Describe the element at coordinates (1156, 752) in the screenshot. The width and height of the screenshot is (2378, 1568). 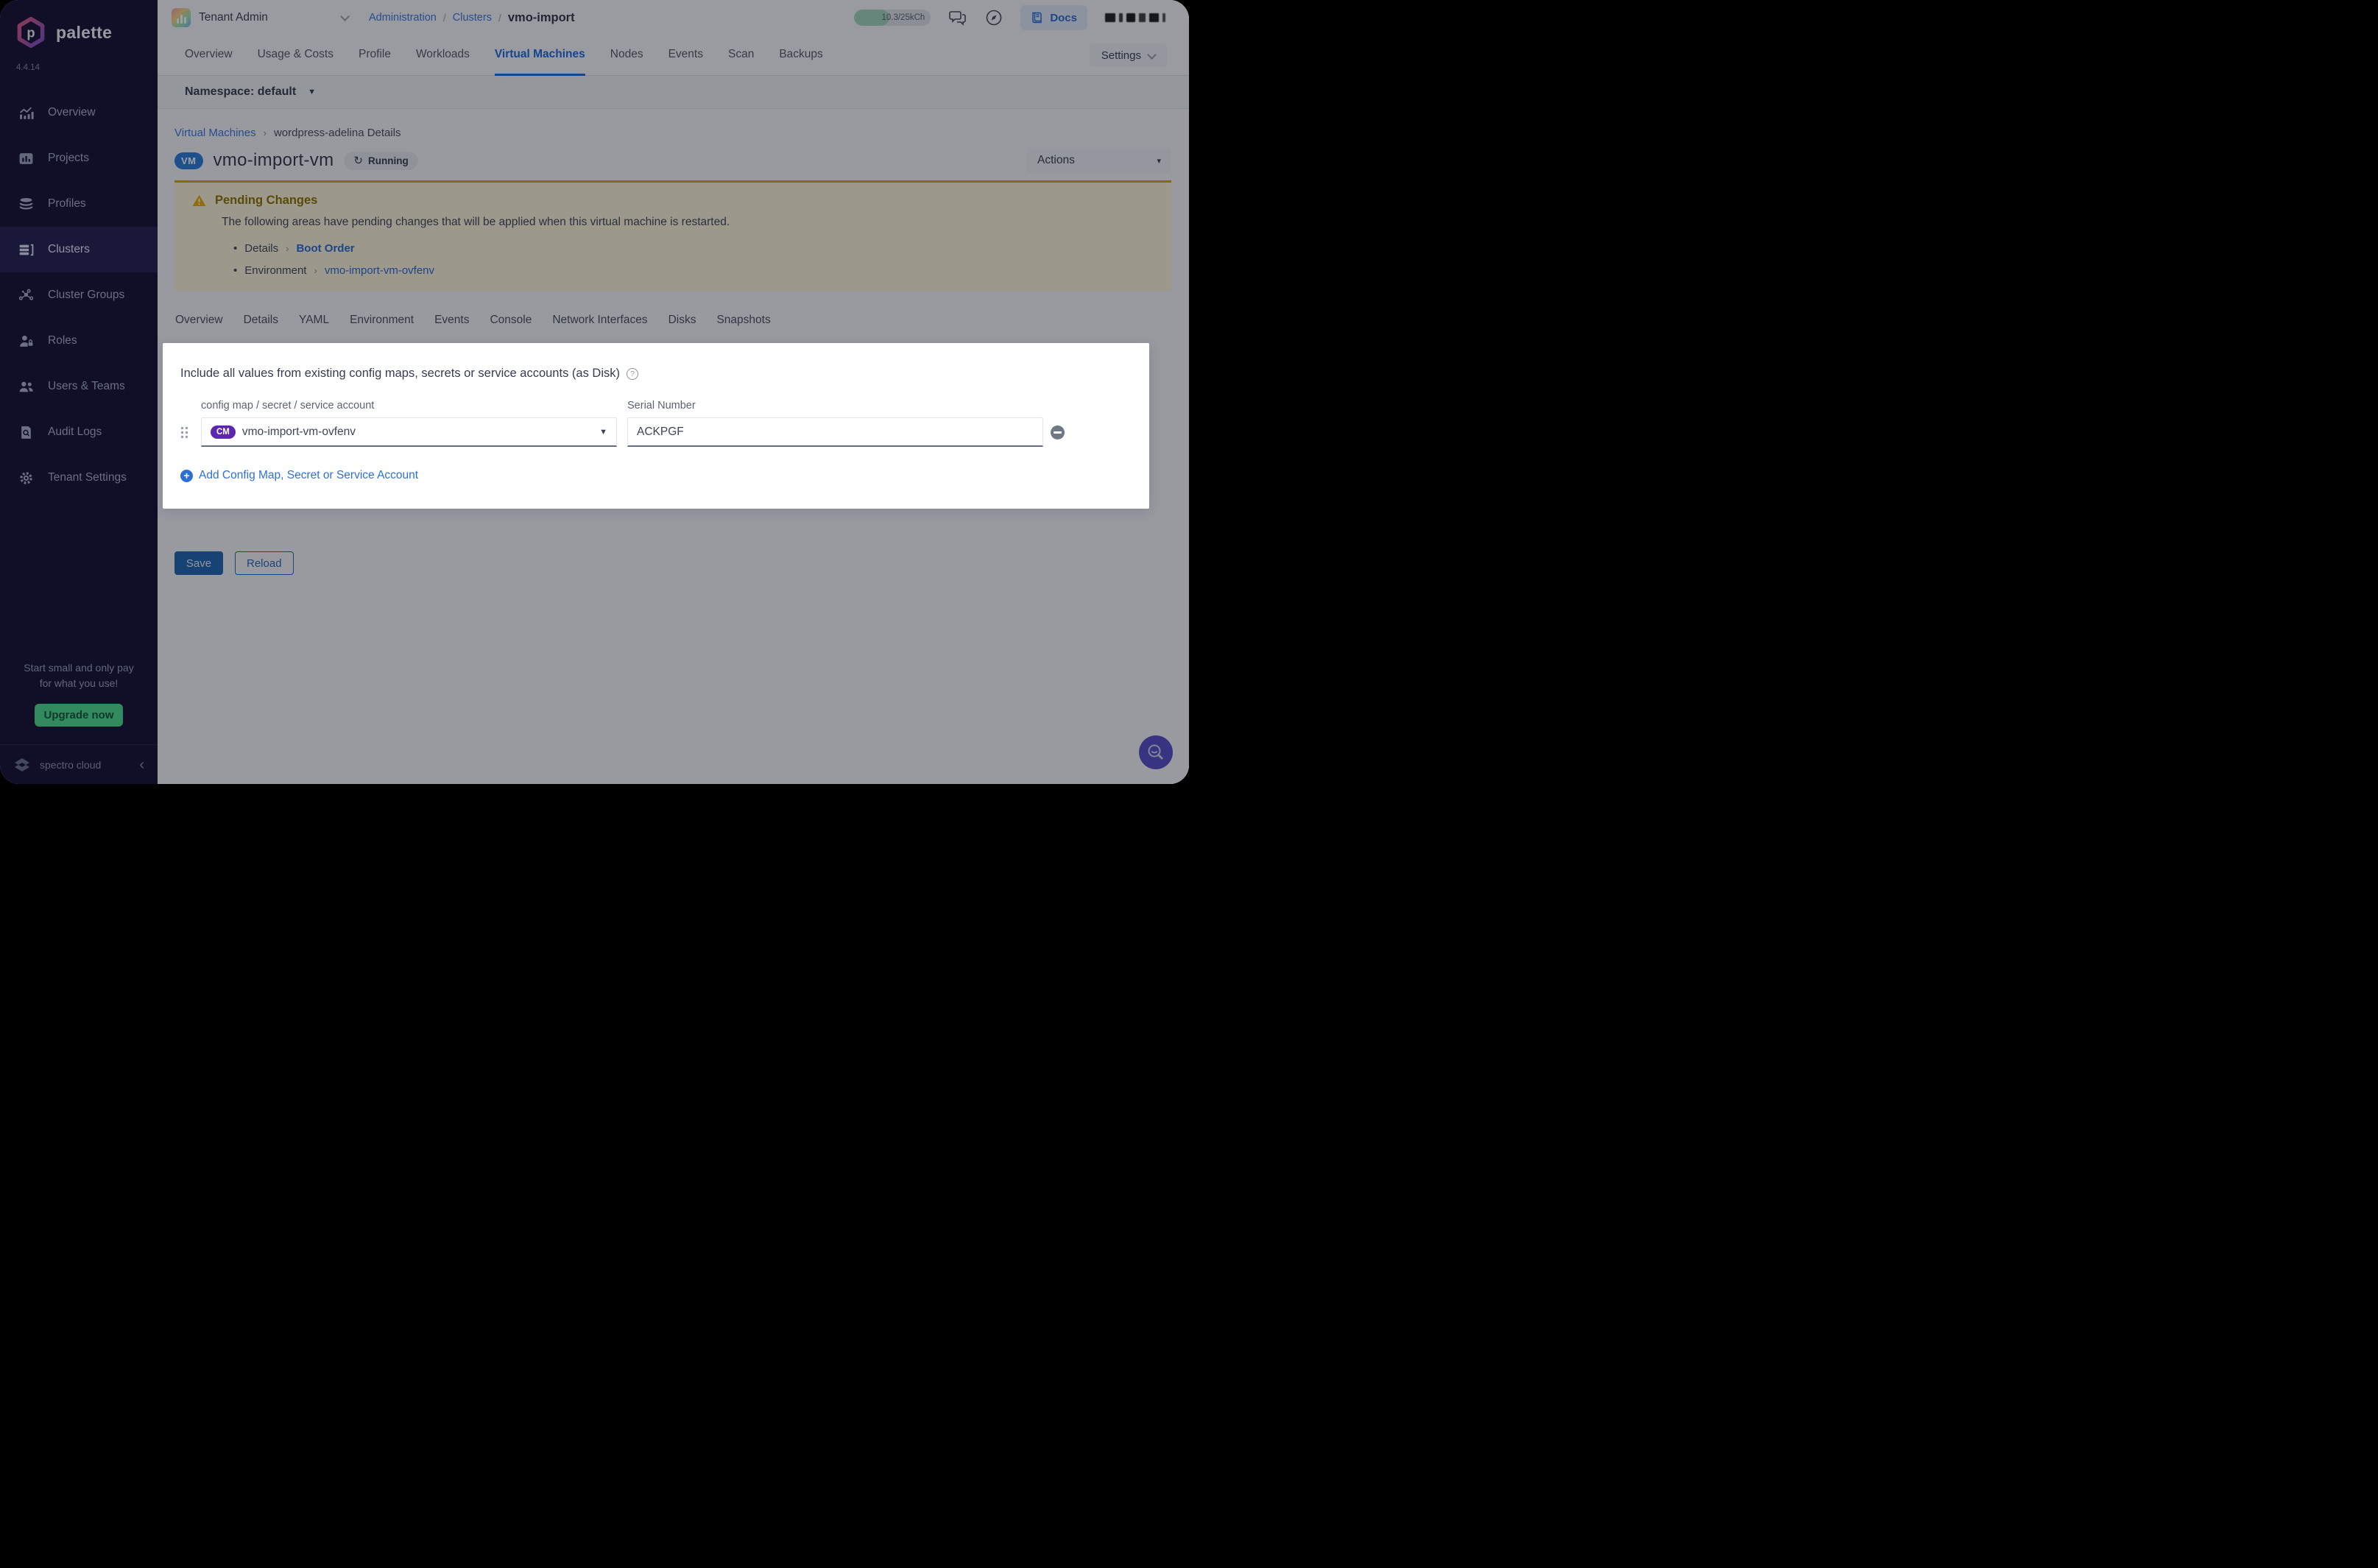
I see `support-search-fab` at that location.